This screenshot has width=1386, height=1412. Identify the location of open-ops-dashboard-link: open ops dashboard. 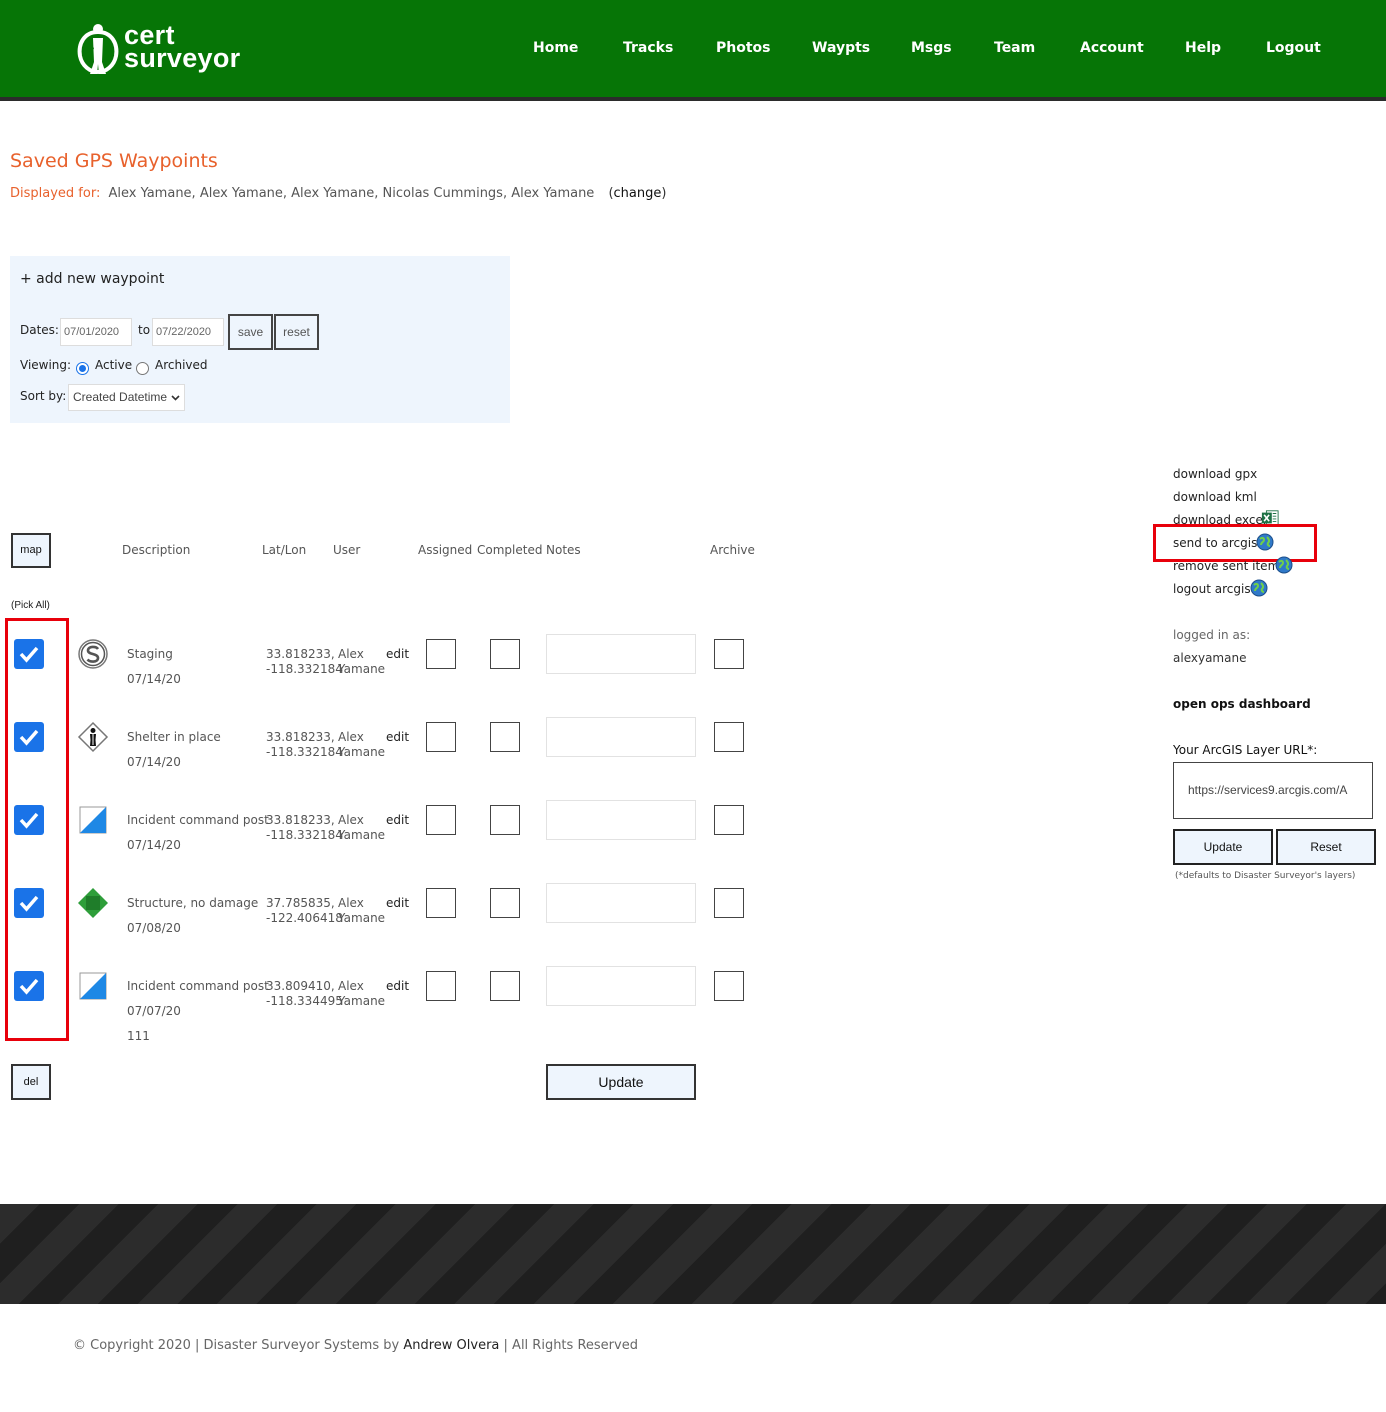
(1242, 704).